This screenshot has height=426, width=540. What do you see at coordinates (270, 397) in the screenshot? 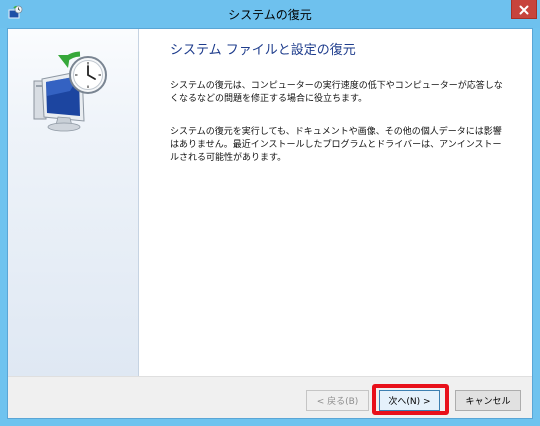
I see `button-bar: < 戻る(B) 次へ(N) > キャンセル` at bounding box center [270, 397].